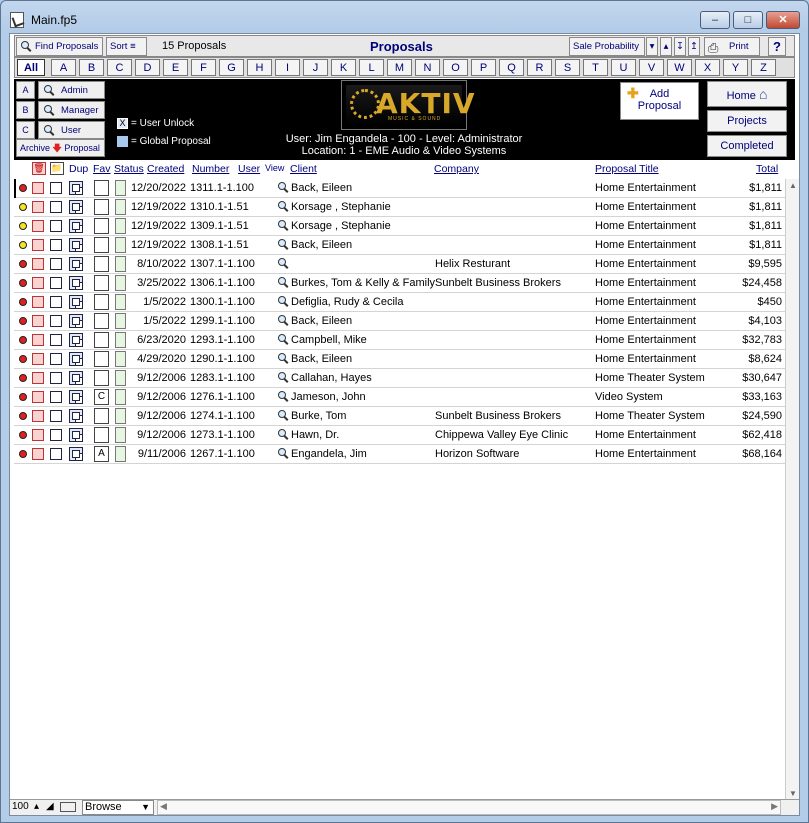  I want to click on favorite-box: A, so click(101, 454).